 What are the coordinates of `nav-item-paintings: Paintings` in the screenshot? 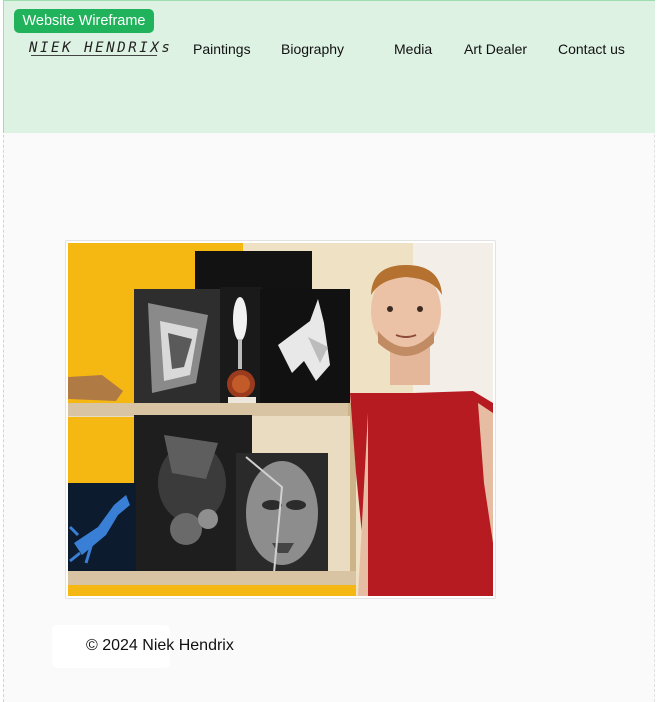 It's located at (222, 49).